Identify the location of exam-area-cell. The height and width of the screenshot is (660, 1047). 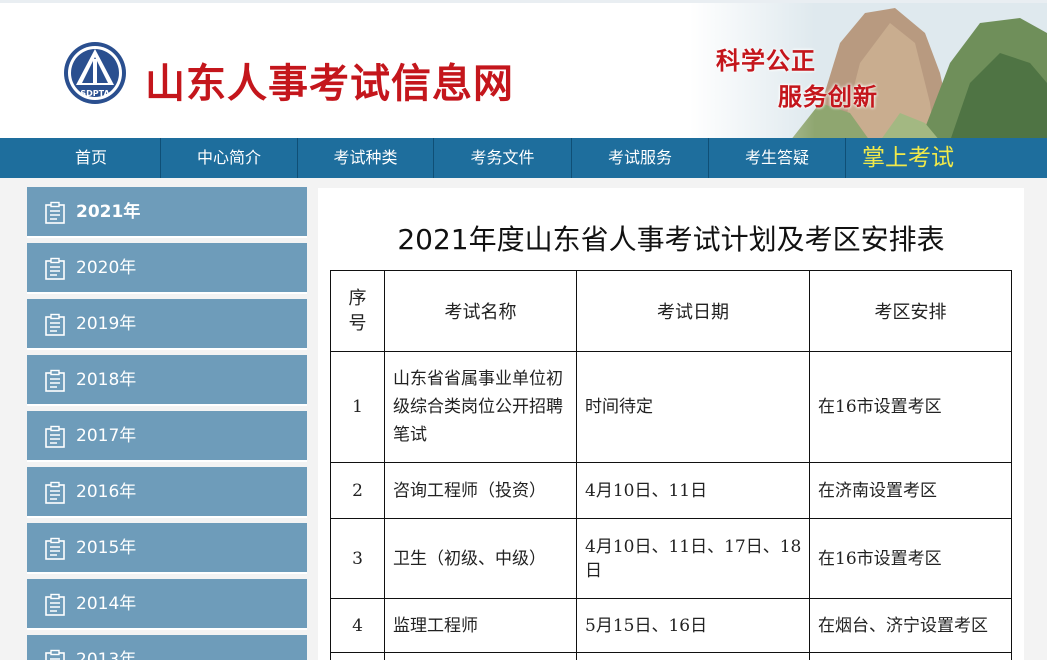
(910, 656).